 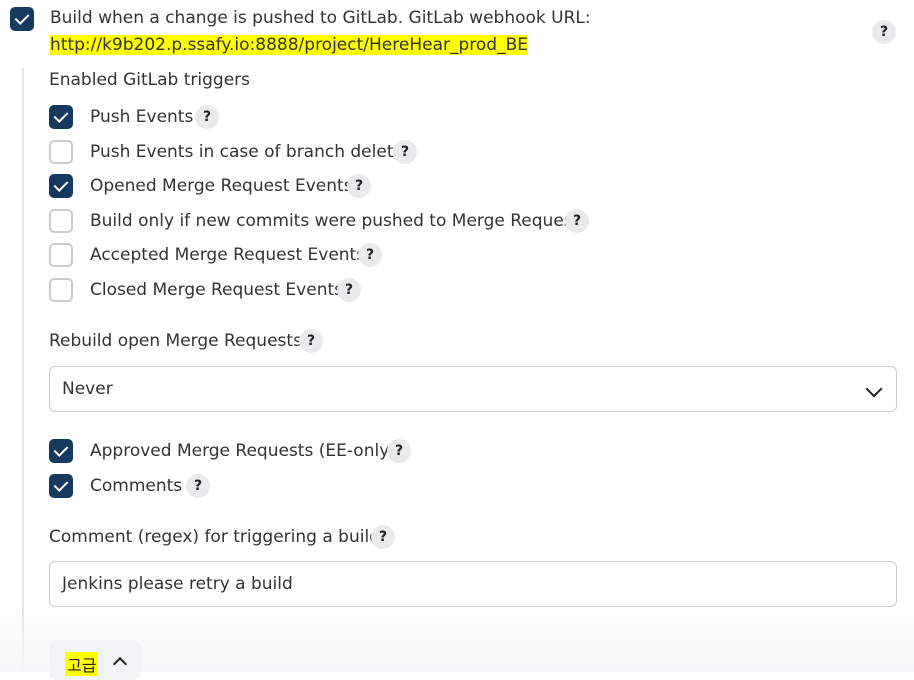 What do you see at coordinates (61, 486) in the screenshot?
I see `comments-checkbox` at bounding box center [61, 486].